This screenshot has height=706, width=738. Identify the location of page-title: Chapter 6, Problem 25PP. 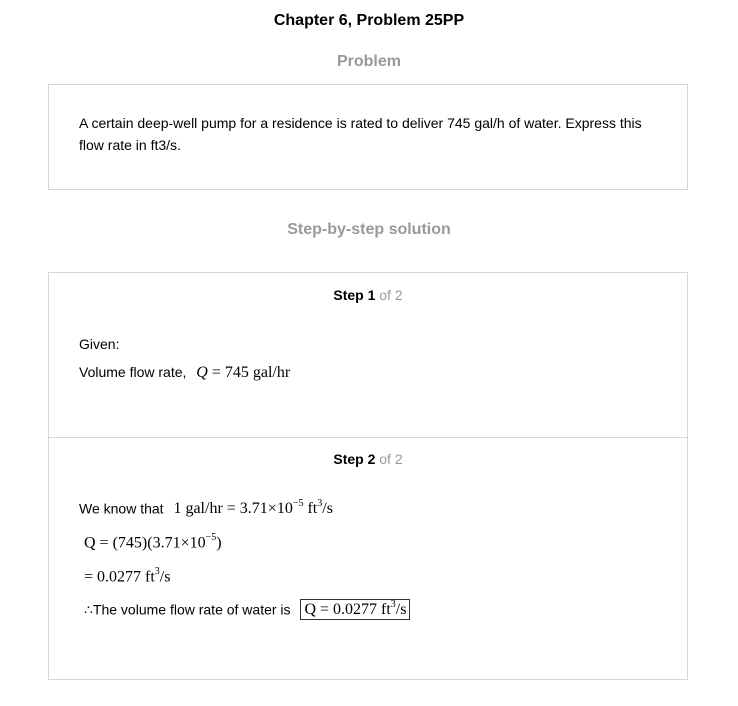
(369, 20).